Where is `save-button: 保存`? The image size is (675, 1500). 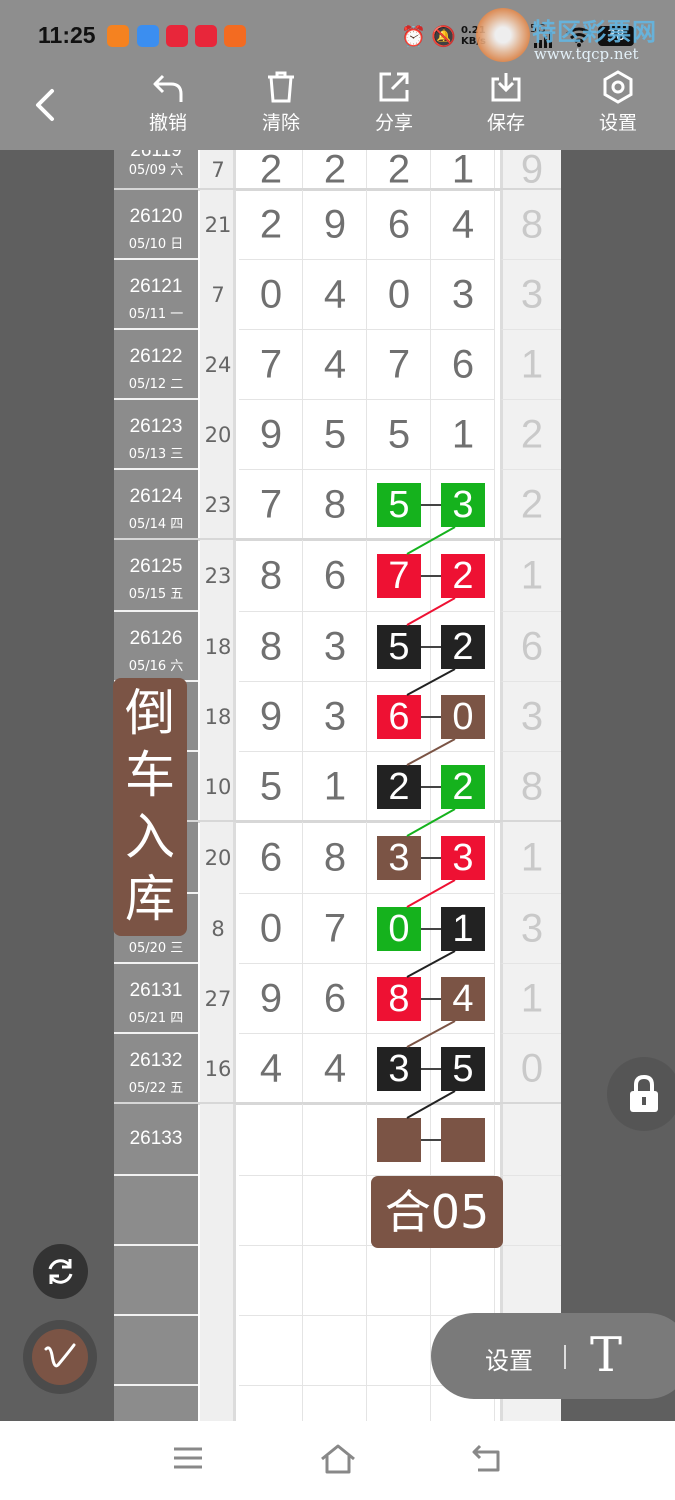 save-button: 保存 is located at coordinates (506, 106).